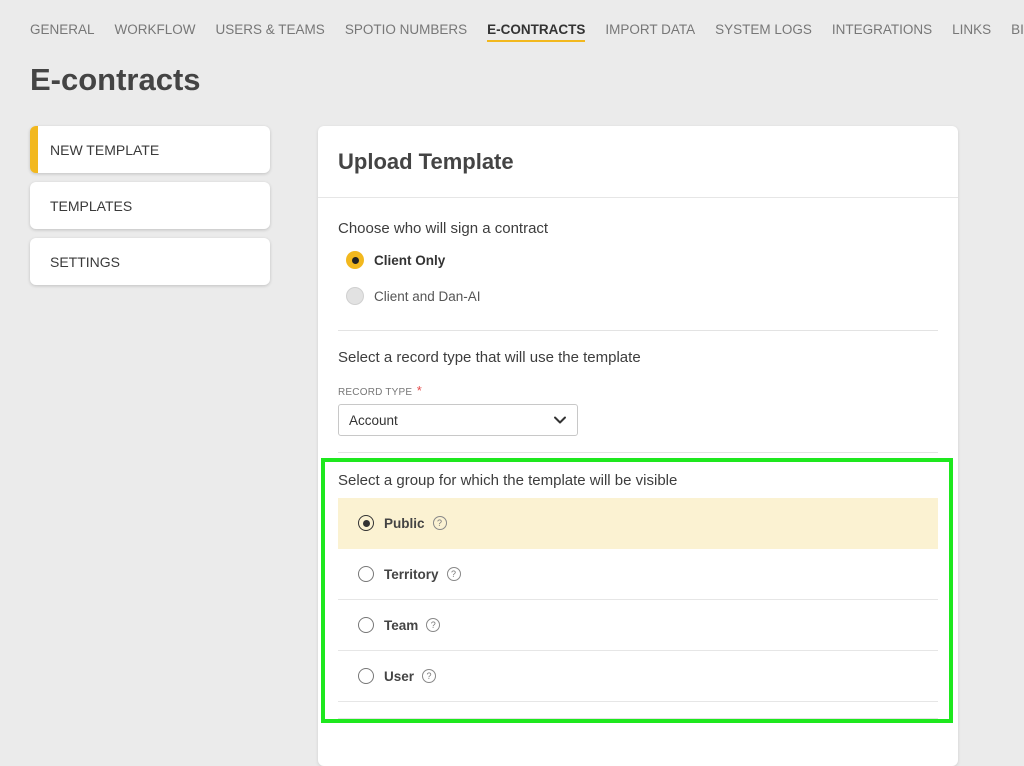  What do you see at coordinates (427, 296) in the screenshot?
I see `signer-option-label: Client and Dan-AI` at bounding box center [427, 296].